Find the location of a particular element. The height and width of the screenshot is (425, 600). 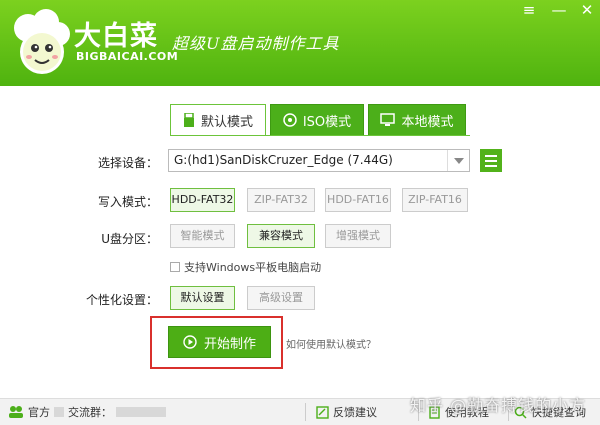

device-value: G:(hd1)SanDiskCruzer_Edge (7.44G) is located at coordinates (283, 160).